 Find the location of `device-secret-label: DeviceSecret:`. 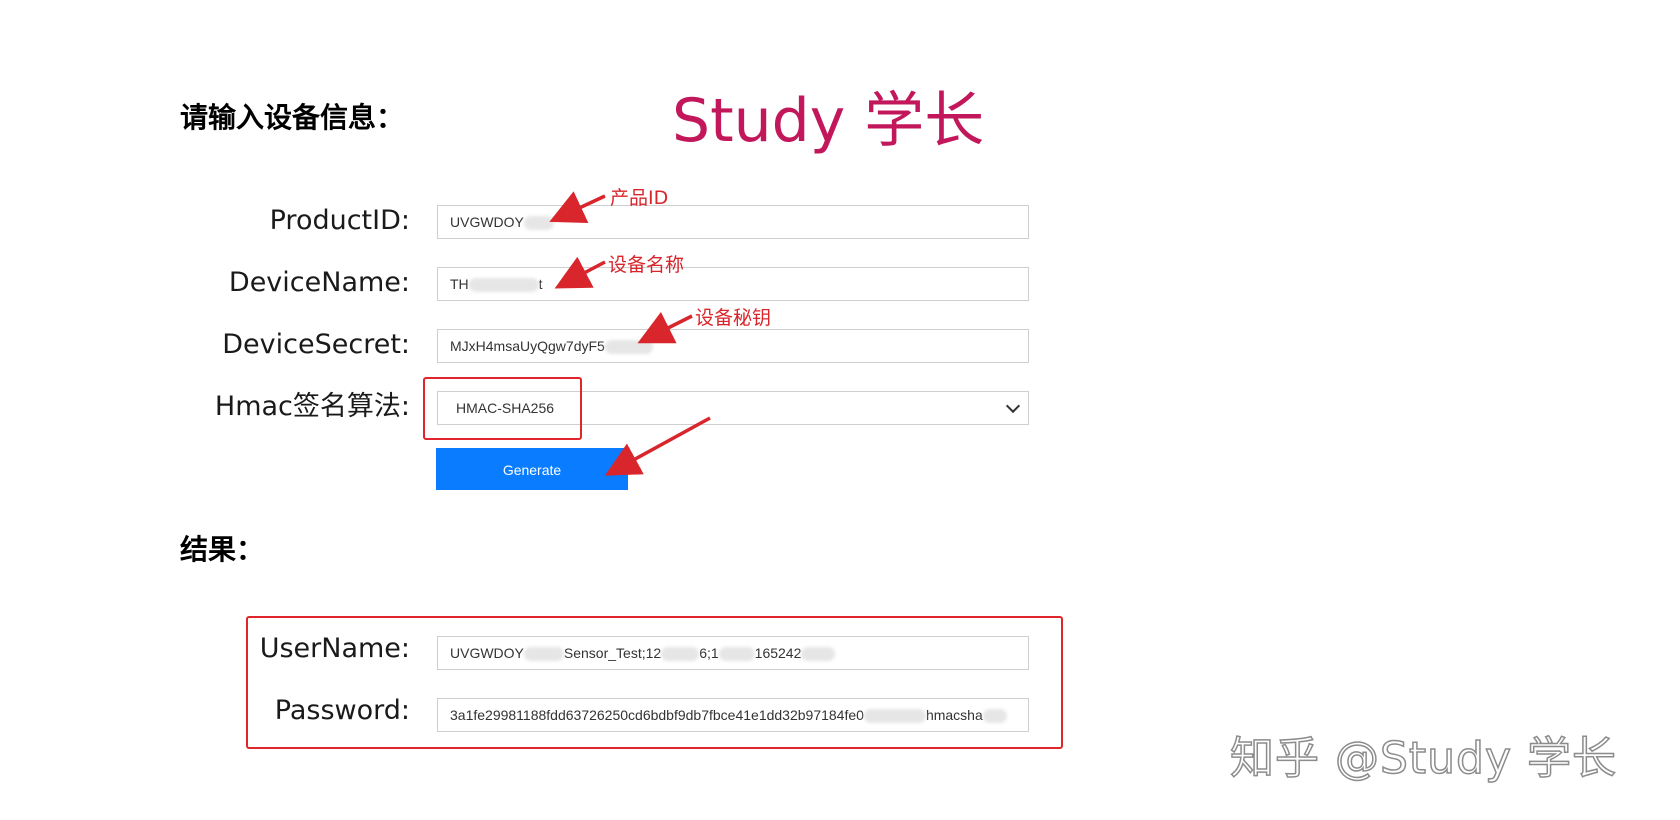

device-secret-label: DeviceSecret: is located at coordinates (316, 344).